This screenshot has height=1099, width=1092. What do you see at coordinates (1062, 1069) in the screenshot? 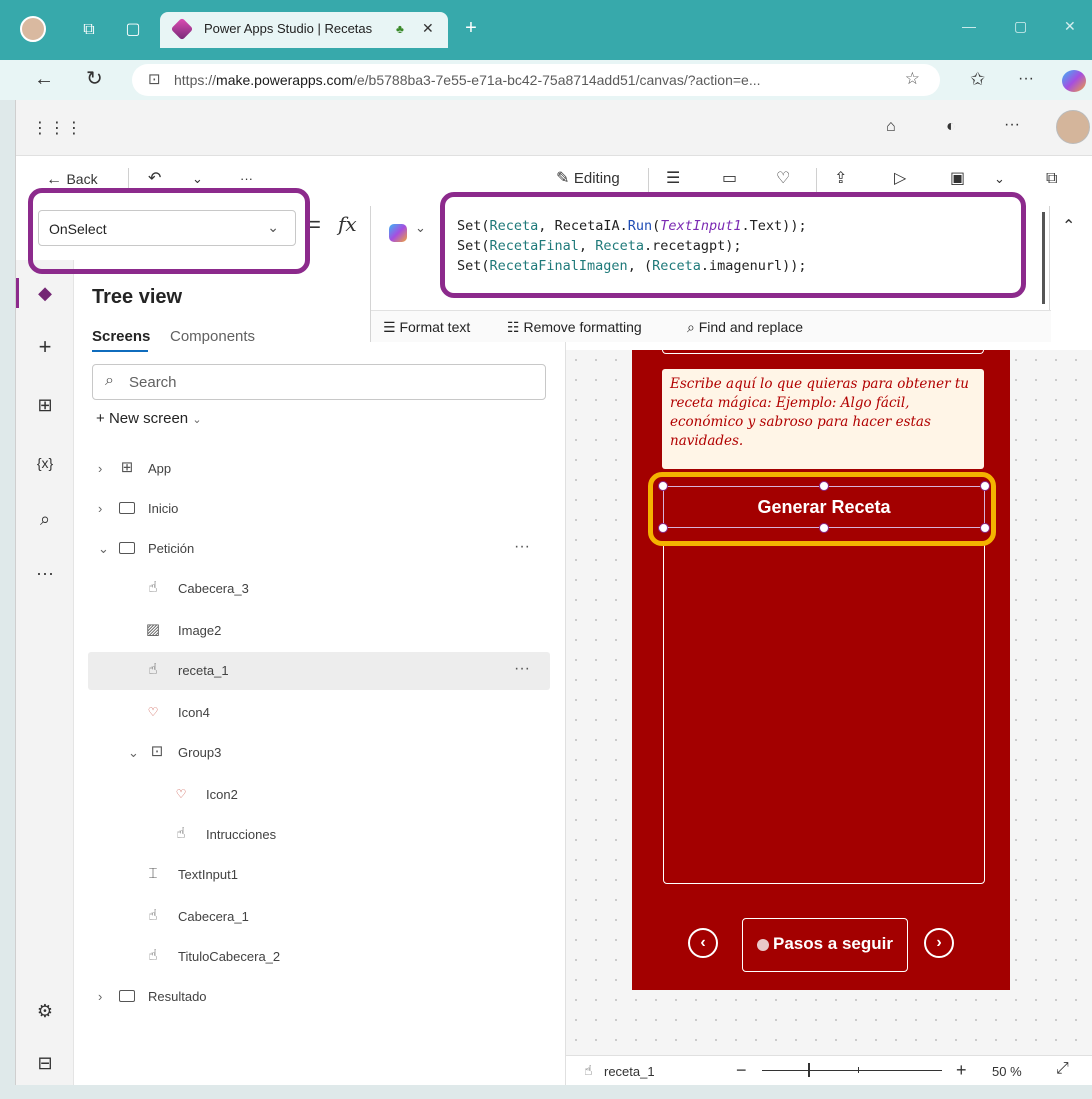
I see `fit-to-window-icon: ⤢` at bounding box center [1062, 1069].